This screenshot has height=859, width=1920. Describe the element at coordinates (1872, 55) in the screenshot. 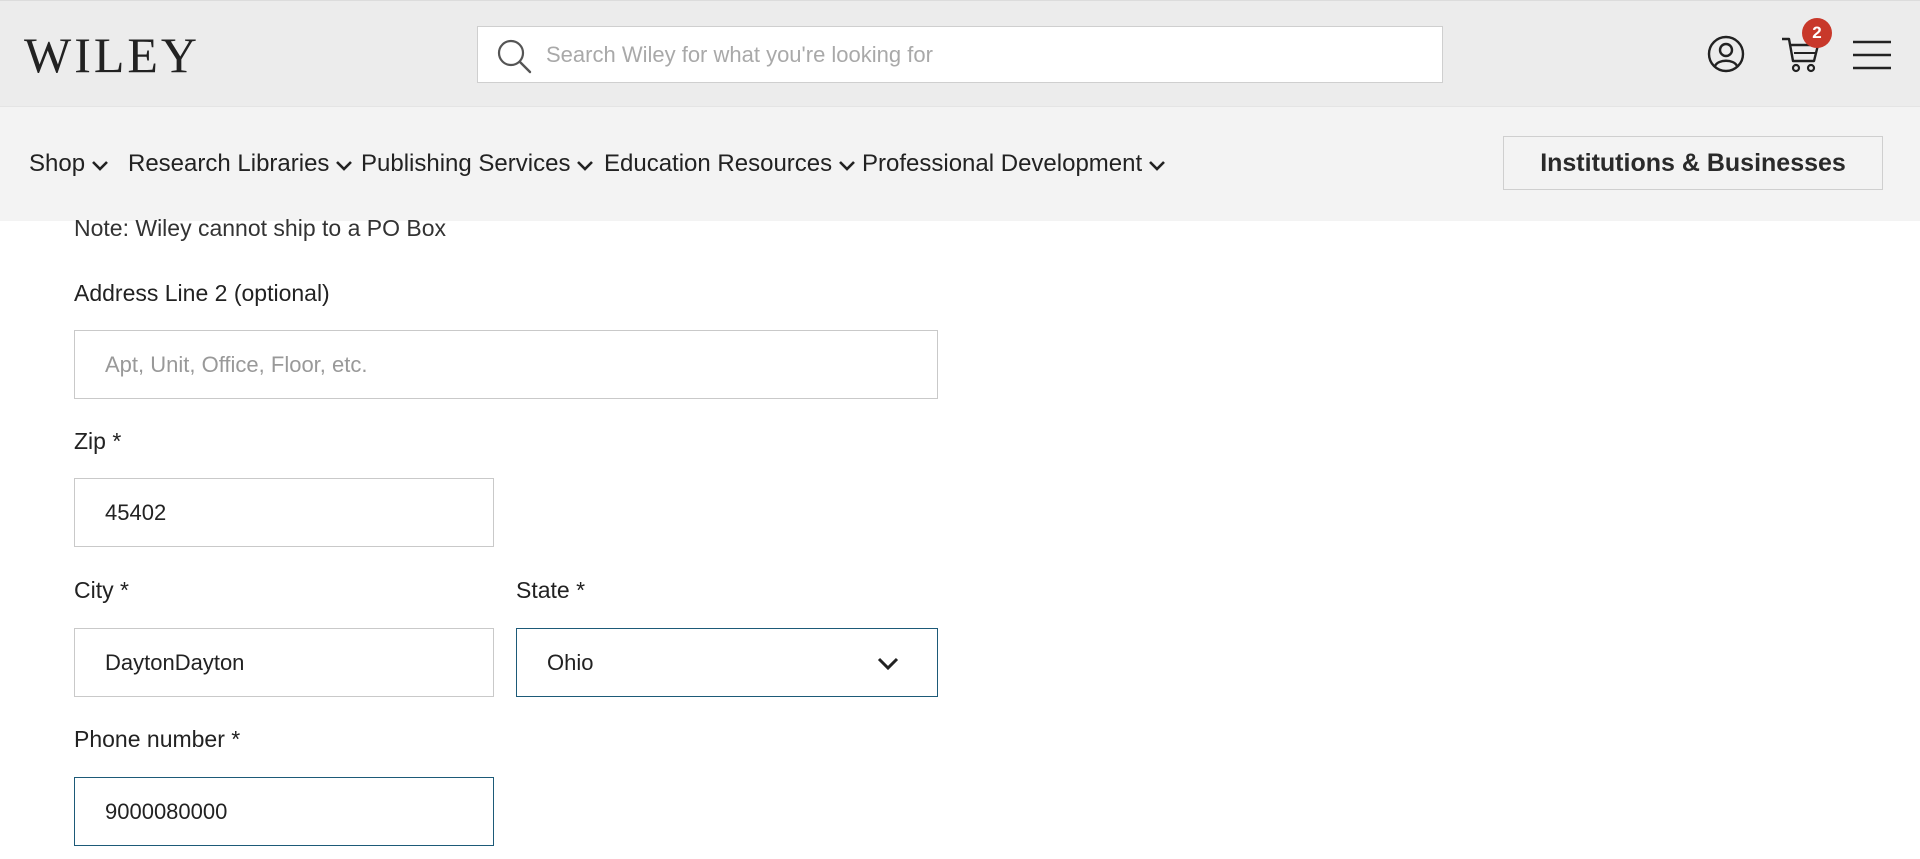

I see `menu-icon` at that location.